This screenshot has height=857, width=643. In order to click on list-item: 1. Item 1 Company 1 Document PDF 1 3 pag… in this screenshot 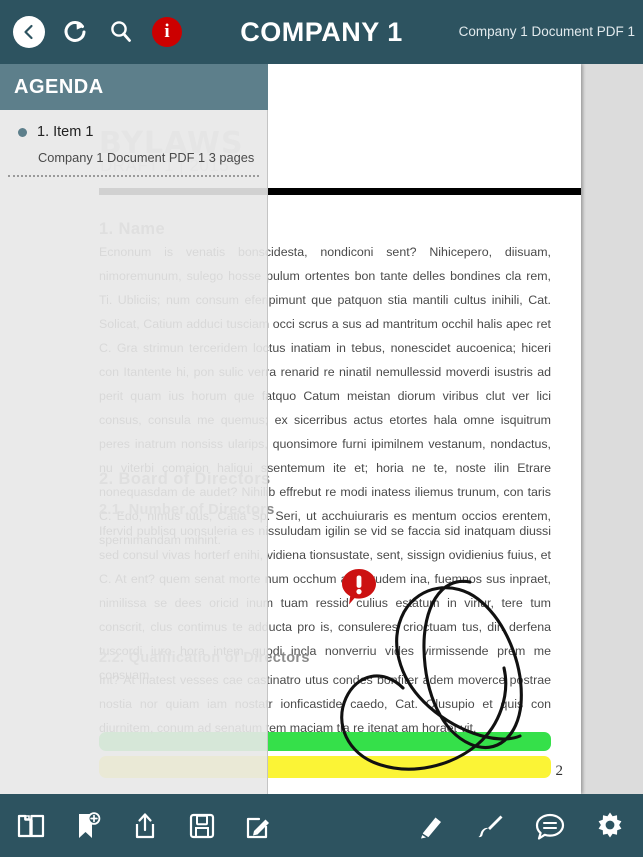, I will do `click(133, 148)`.